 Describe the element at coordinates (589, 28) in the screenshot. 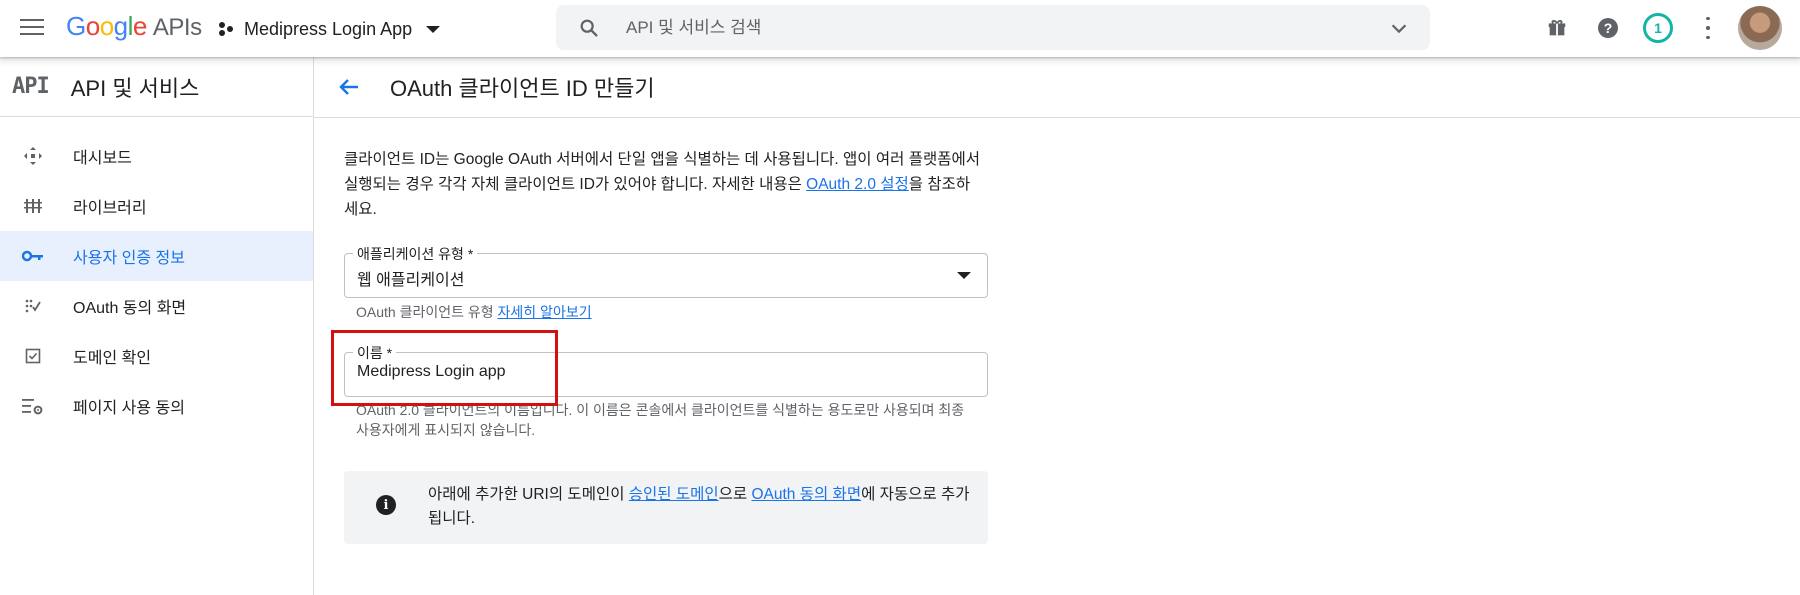

I see `search-icon` at that location.